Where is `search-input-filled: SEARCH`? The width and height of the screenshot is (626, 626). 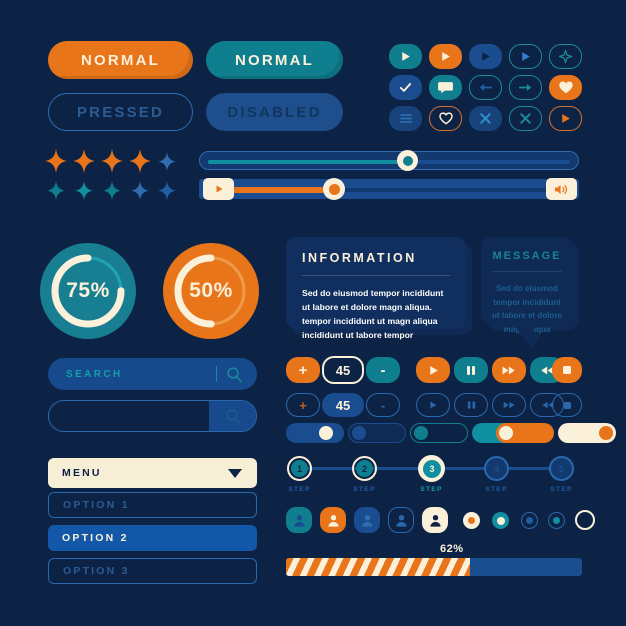
search-input-filled: SEARCH is located at coordinates (152, 374).